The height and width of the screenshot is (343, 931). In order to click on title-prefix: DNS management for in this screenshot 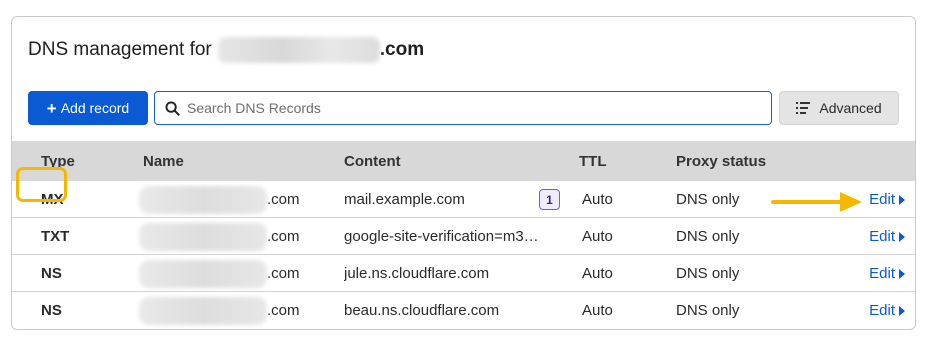, I will do `click(120, 49)`.